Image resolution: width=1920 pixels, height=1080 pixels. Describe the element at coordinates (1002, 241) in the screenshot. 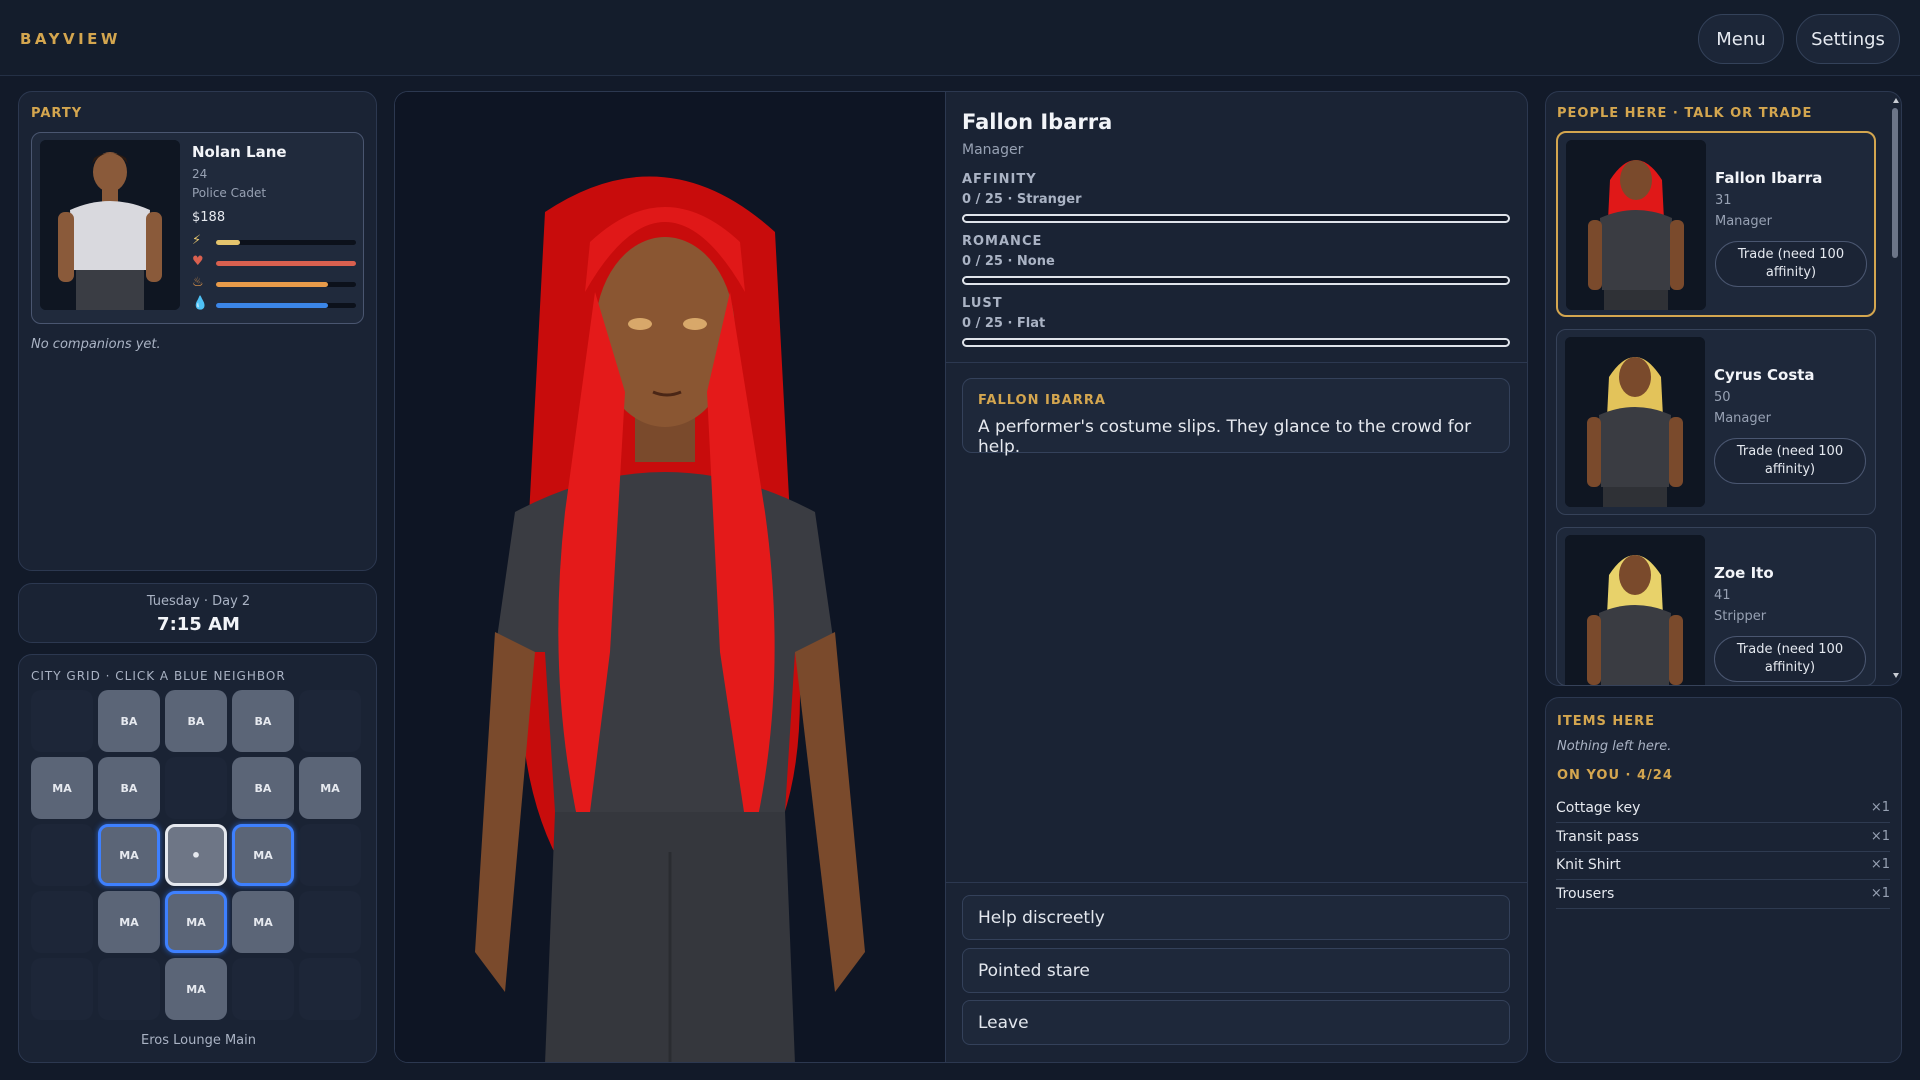

I see `meter-label: ROMANCE` at that location.